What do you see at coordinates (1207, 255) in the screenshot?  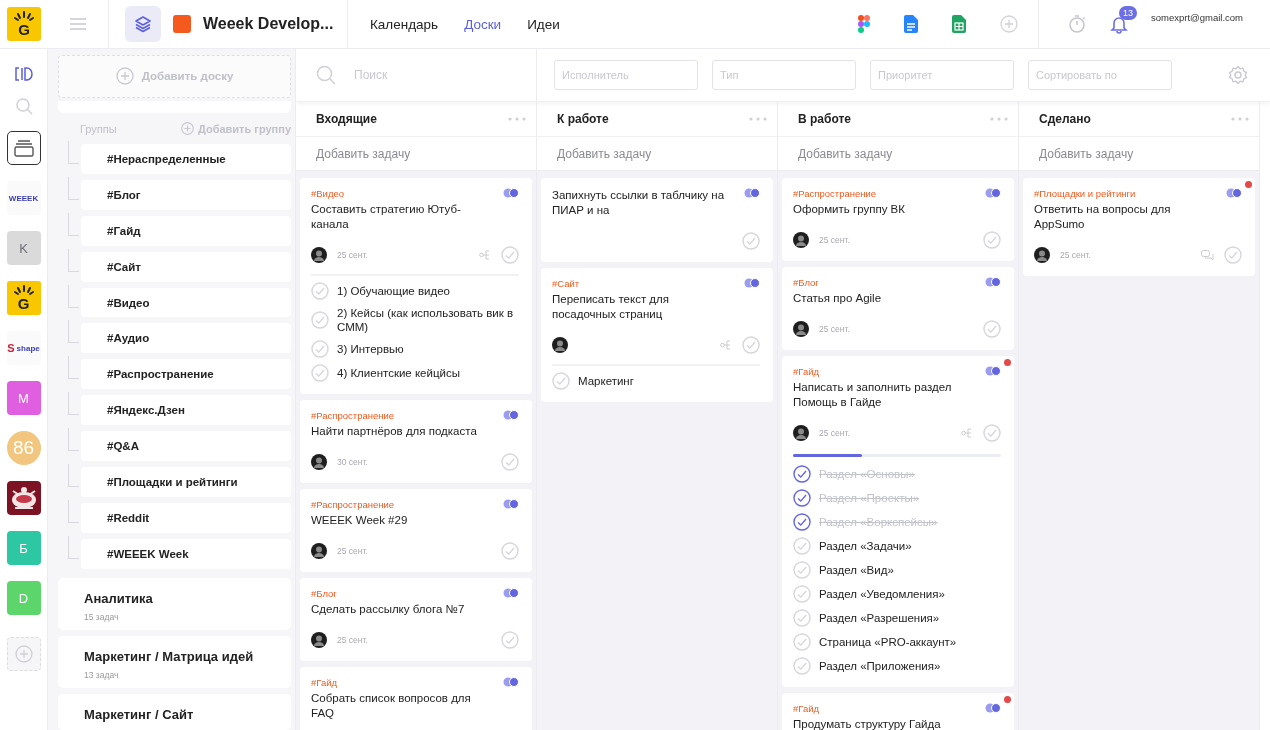 I see `comment-icon` at bounding box center [1207, 255].